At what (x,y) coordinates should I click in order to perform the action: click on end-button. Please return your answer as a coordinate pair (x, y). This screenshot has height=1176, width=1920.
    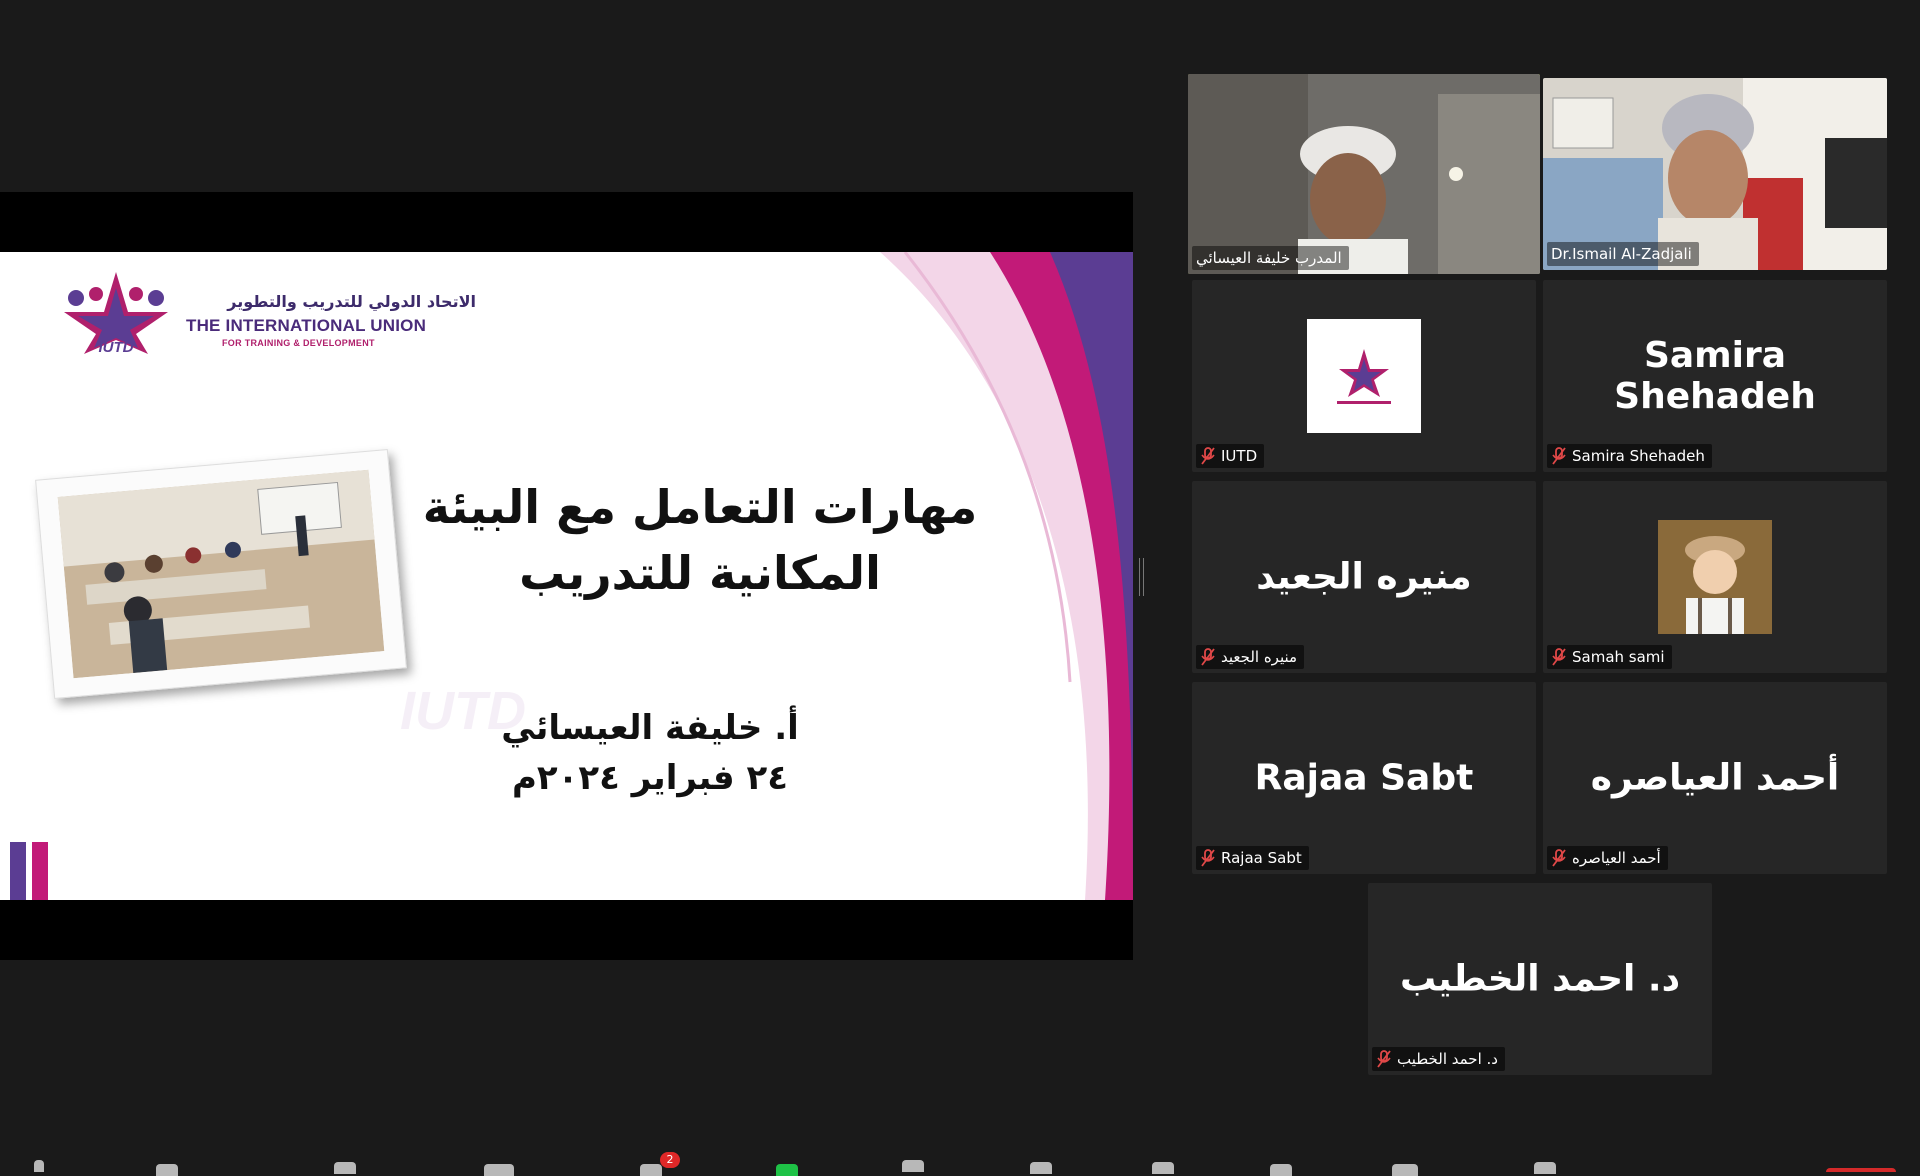
    Looking at the image, I should click on (1861, 1170).